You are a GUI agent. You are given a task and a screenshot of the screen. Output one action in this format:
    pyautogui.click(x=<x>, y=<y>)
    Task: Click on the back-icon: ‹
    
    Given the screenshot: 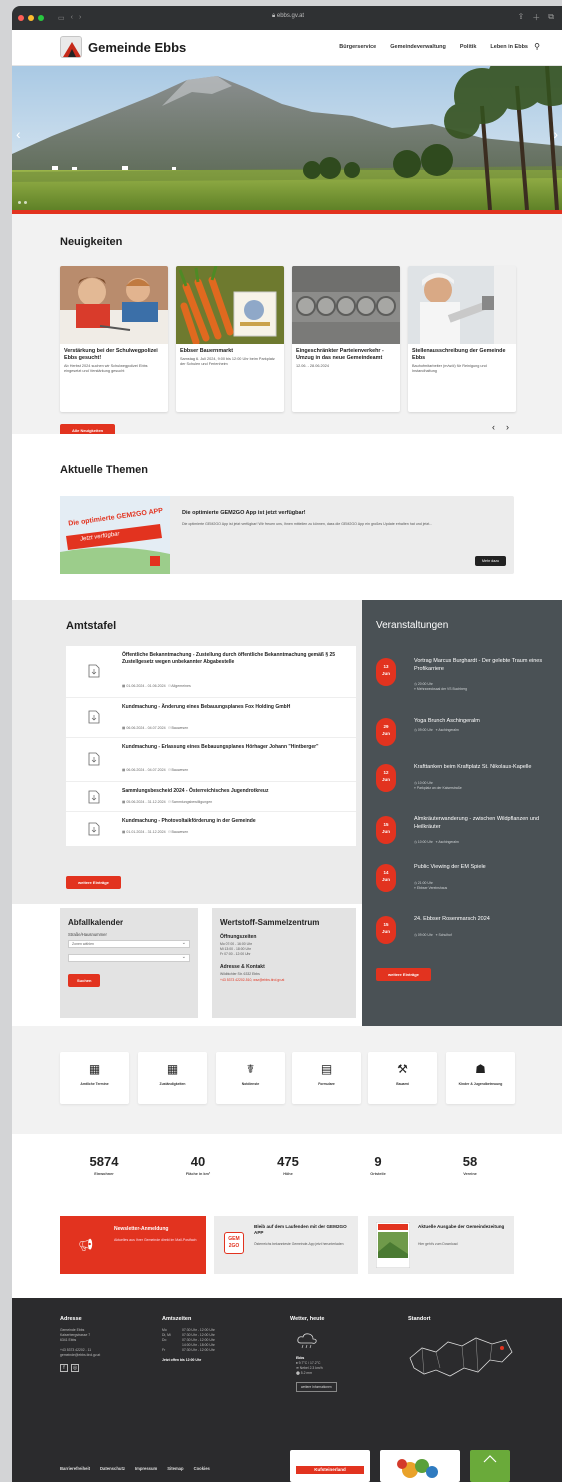 What is the action you would take?
    pyautogui.click(x=72, y=18)
    